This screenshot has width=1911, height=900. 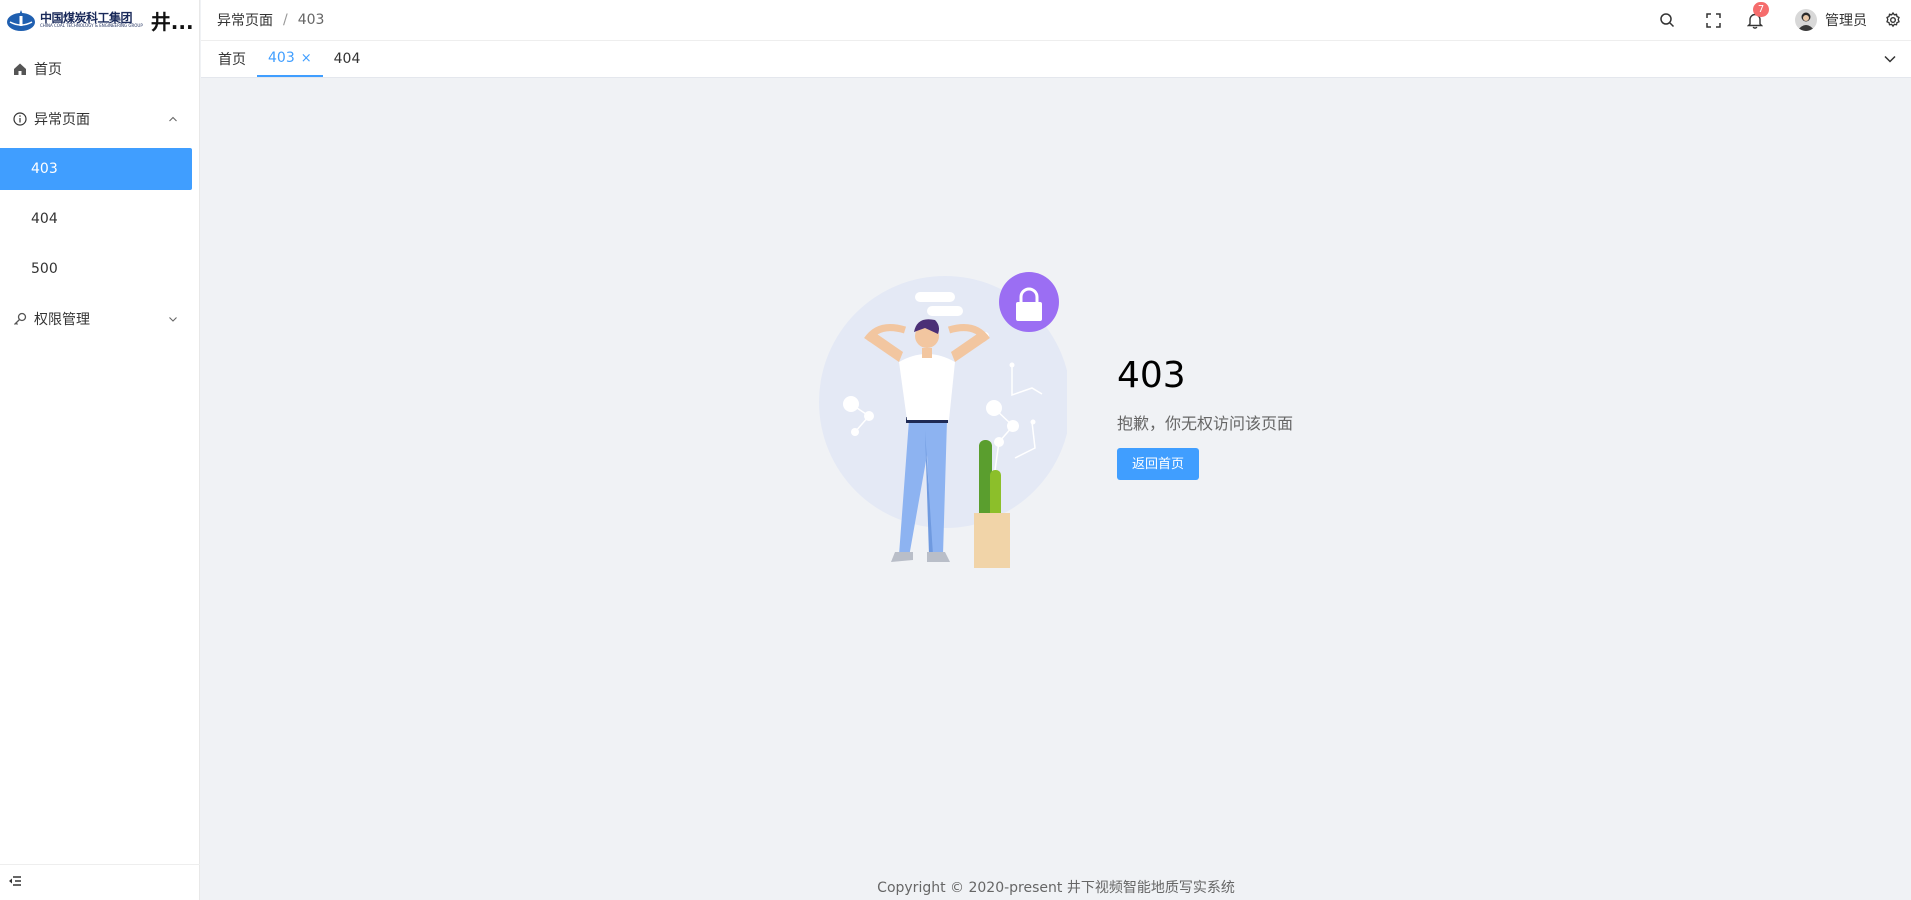 What do you see at coordinates (281, 58) in the screenshot?
I see `tab-label: 403` at bounding box center [281, 58].